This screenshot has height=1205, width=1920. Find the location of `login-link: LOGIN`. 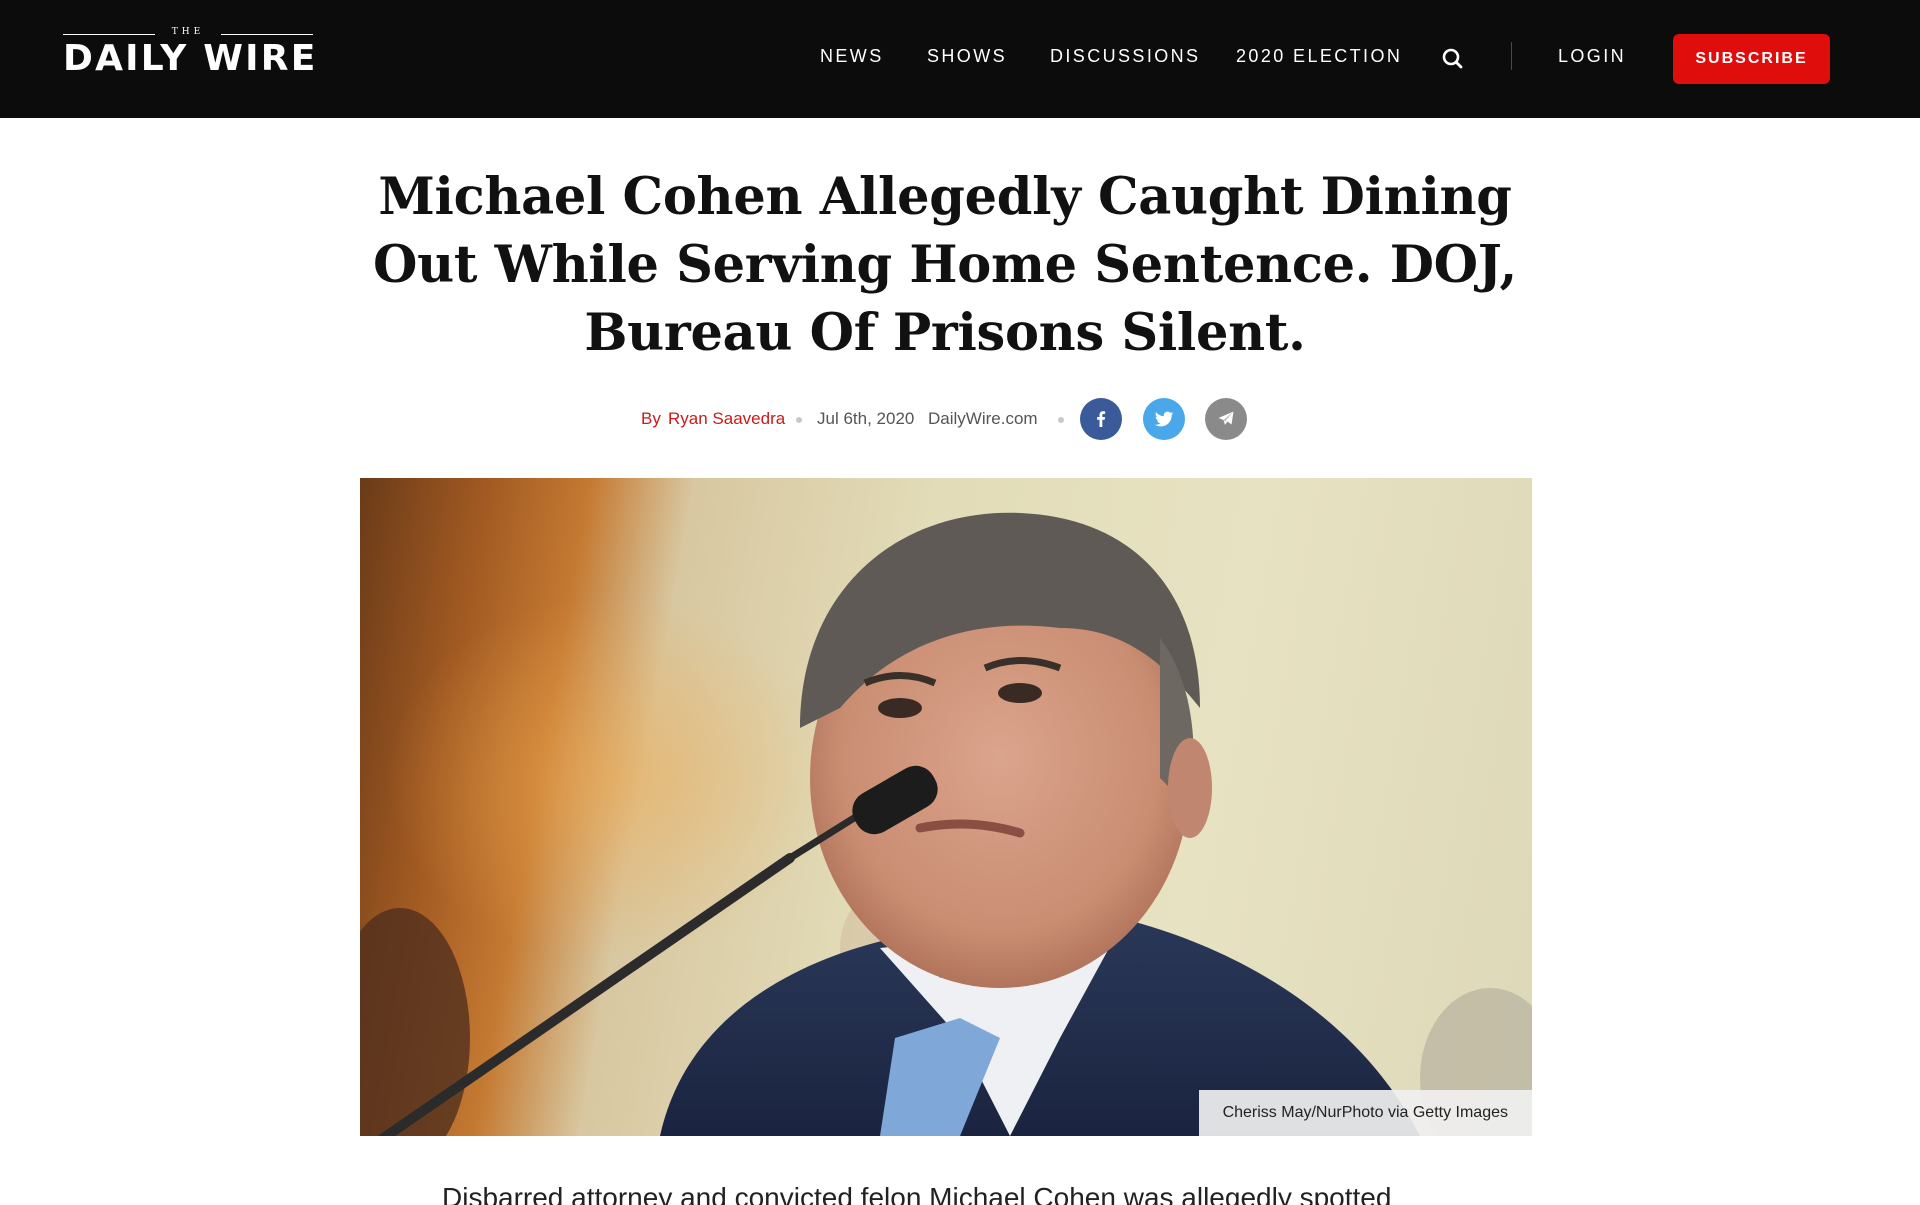

login-link: LOGIN is located at coordinates (1592, 56).